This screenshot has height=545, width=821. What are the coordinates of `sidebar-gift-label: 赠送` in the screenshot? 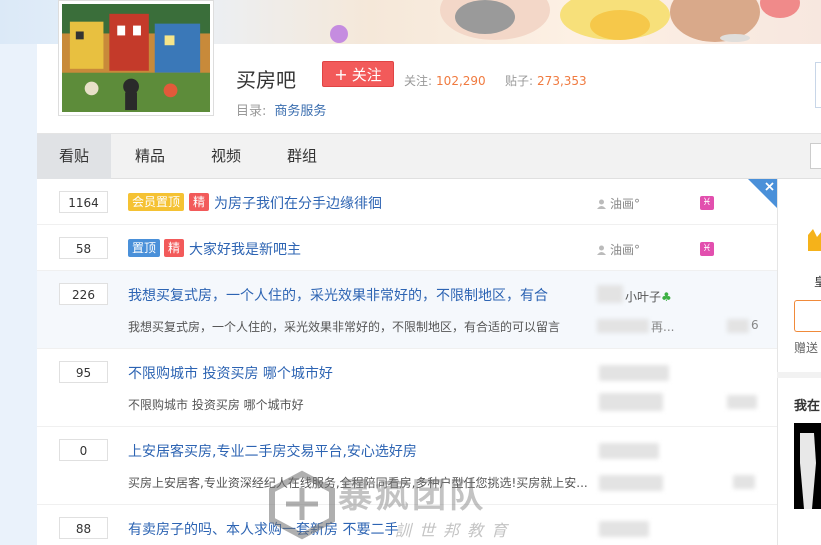 It's located at (806, 348).